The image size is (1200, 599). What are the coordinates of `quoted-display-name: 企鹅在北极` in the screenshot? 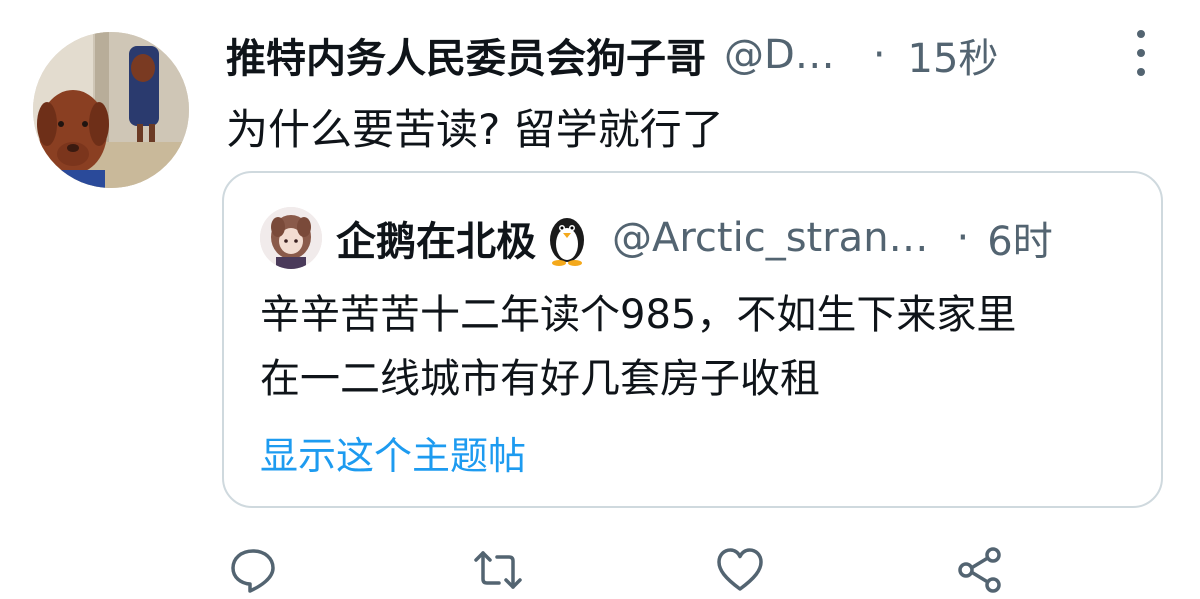 It's located at (436, 238).